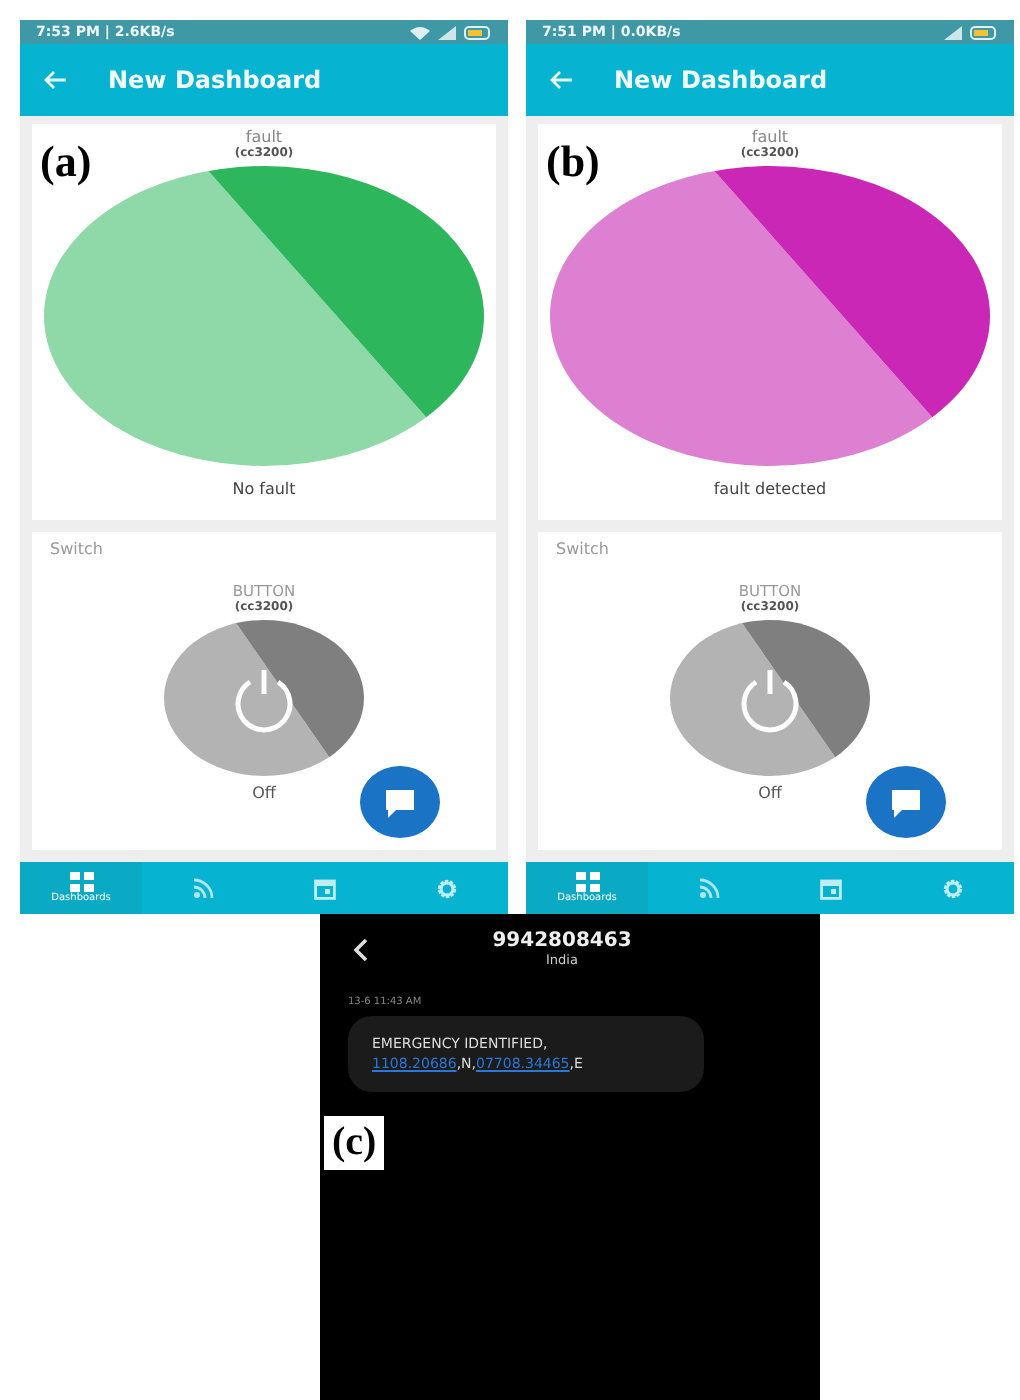 This screenshot has width=1020, height=1400. Describe the element at coordinates (354, 1143) in the screenshot. I see `panel-label: (c)` at that location.